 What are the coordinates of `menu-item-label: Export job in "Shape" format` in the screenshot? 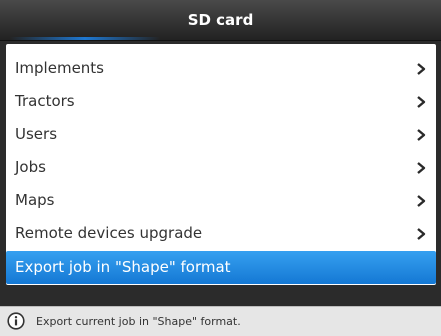 It's located at (123, 267).